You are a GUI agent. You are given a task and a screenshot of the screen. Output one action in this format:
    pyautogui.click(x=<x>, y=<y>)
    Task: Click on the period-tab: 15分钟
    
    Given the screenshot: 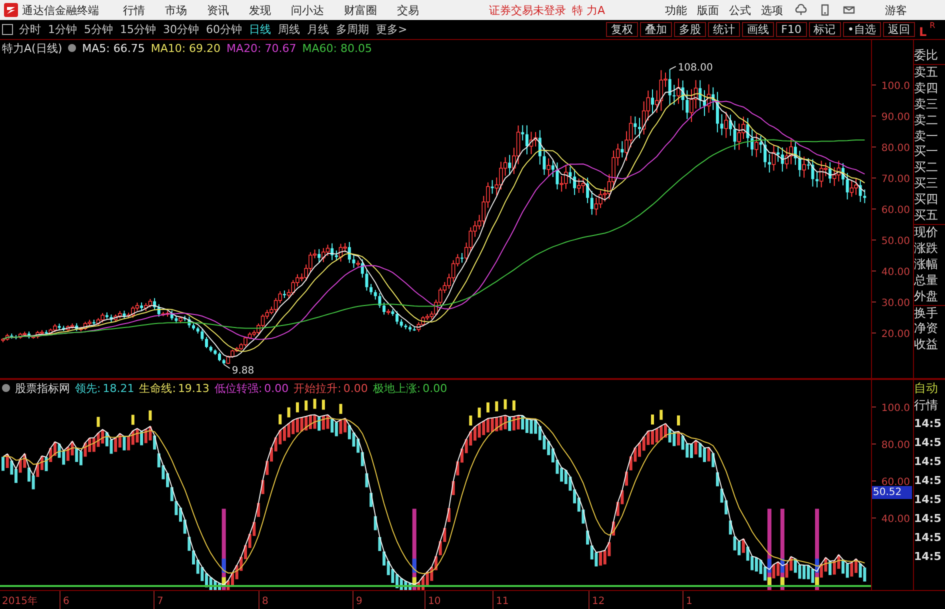 What is the action you would take?
    pyautogui.click(x=138, y=29)
    